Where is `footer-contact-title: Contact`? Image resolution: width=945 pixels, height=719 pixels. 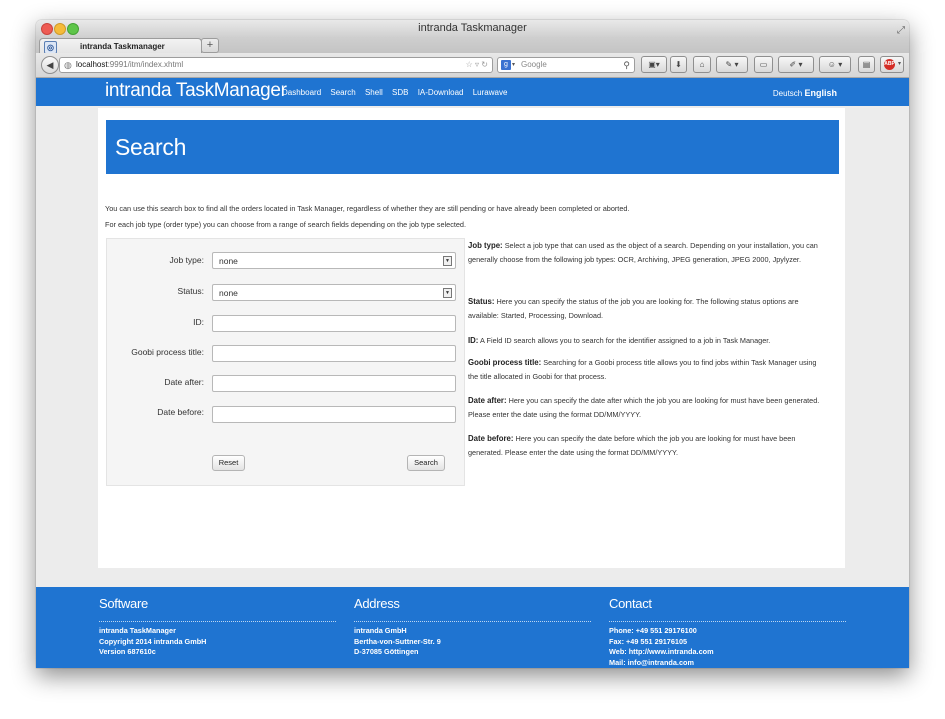 footer-contact-title: Contact is located at coordinates (630, 603).